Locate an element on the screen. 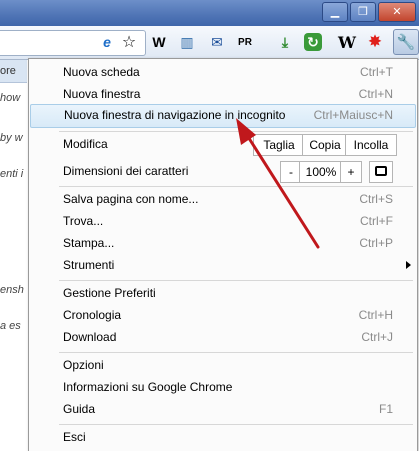  menu-item-edit: Modifica Taglia Copia Incolla is located at coordinates (223, 144).